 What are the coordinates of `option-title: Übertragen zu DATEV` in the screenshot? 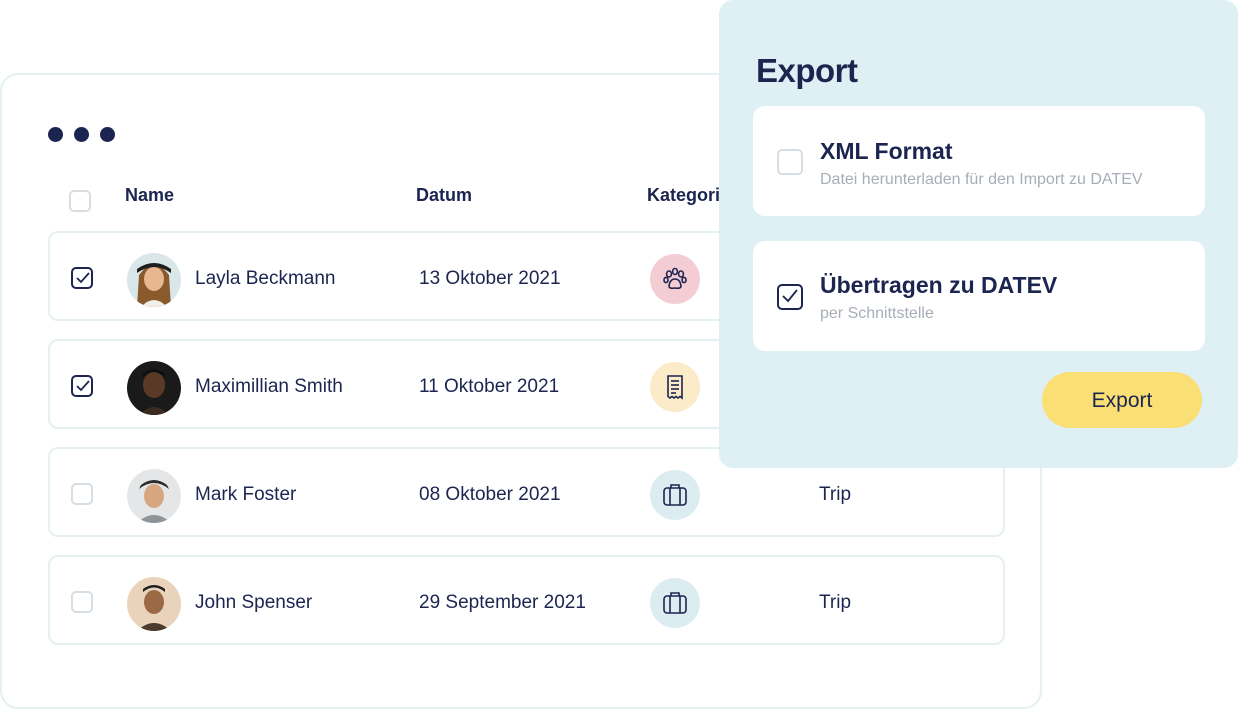 It's located at (939, 285).